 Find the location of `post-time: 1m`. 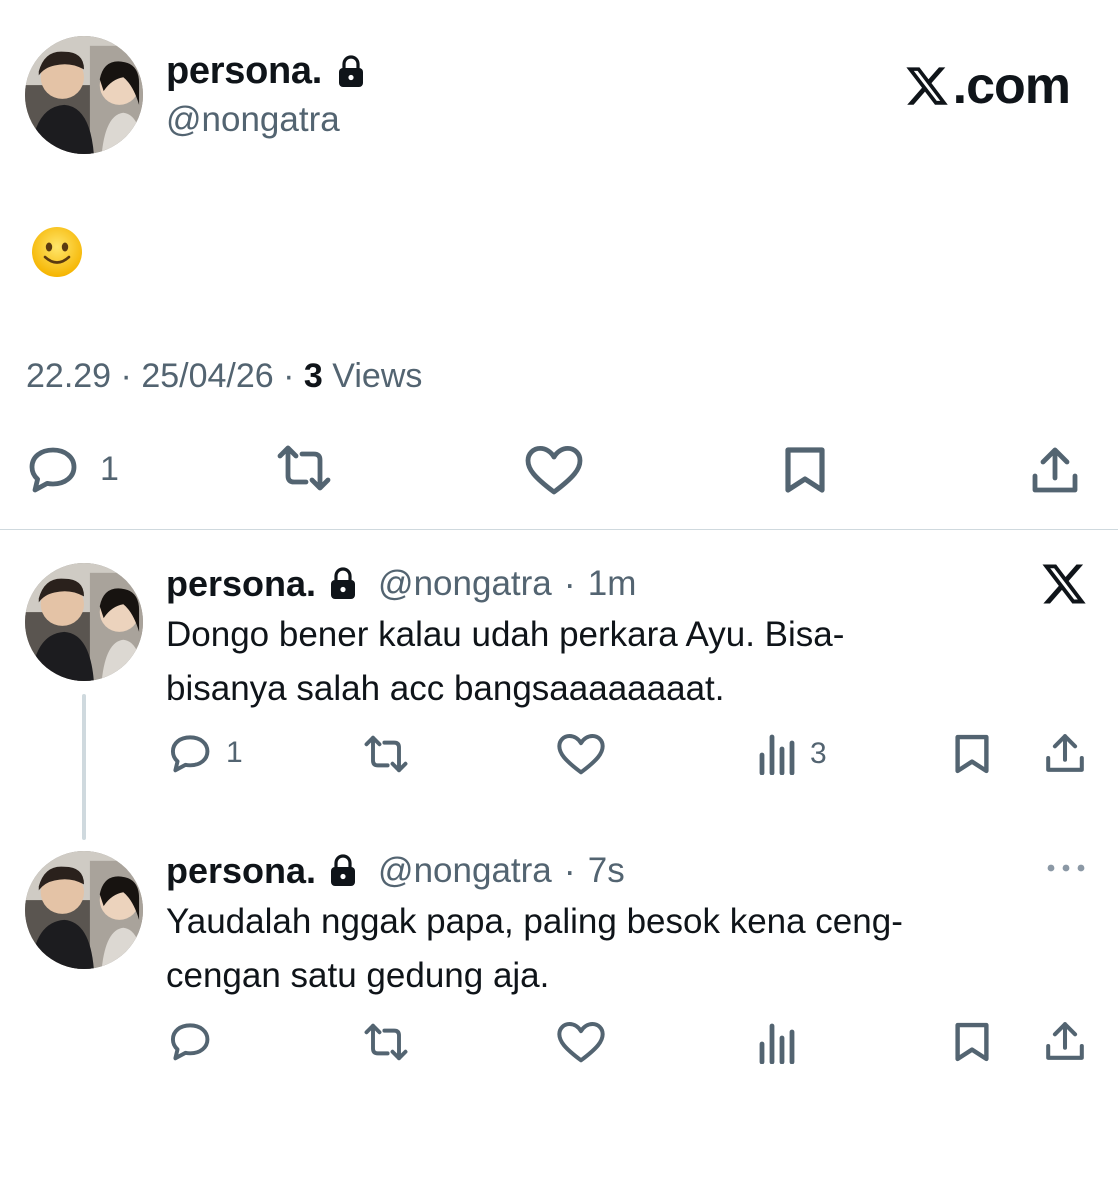

post-time: 1m is located at coordinates (612, 584).